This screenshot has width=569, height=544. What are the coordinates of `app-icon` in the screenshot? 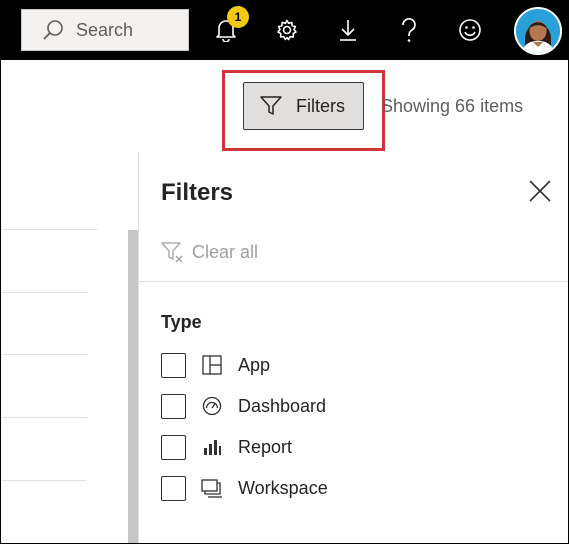 It's located at (212, 365).